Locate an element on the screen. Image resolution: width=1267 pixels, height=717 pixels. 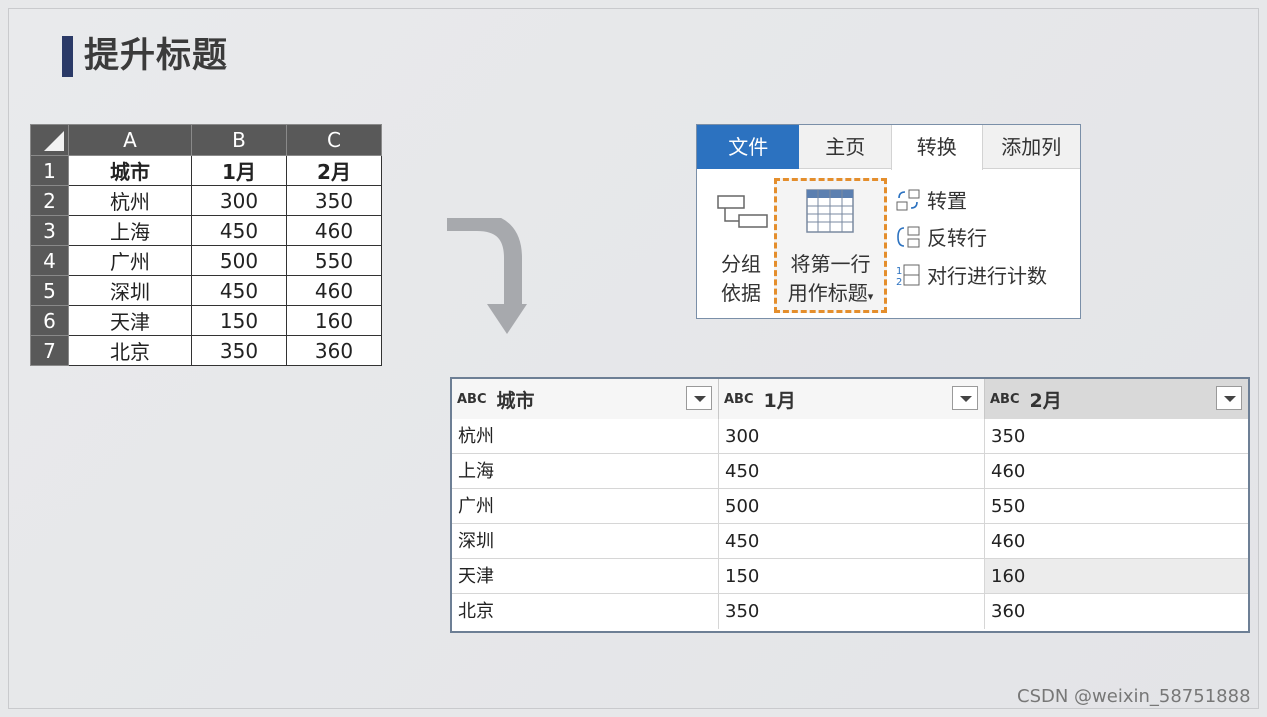
col-header-a: A is located at coordinates (130, 140).